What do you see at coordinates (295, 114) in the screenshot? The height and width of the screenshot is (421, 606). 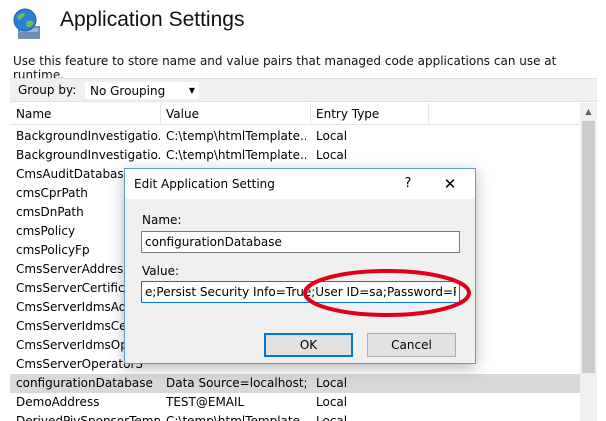 I see `column-header-row: ^ Name Value Entry Type` at bounding box center [295, 114].